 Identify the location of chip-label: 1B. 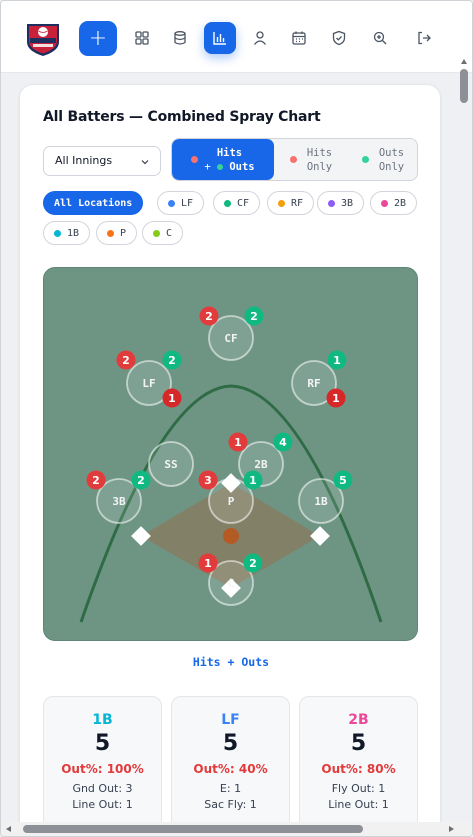
(73, 233).